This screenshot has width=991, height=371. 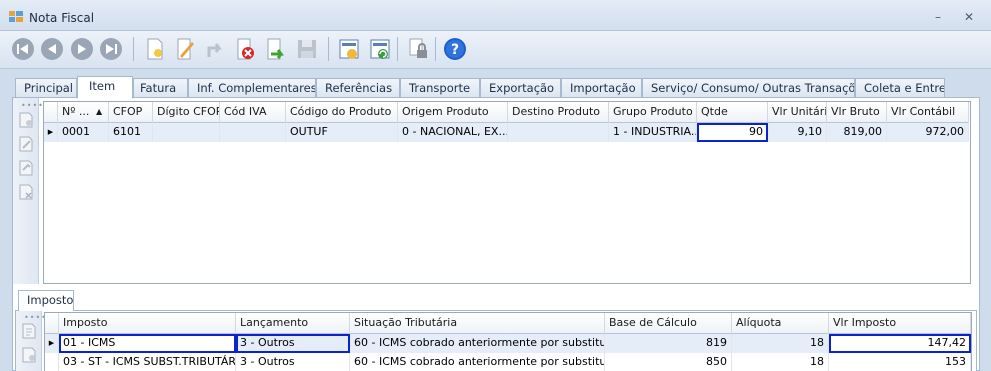 I want to click on item-side-toolbar: ••••, so click(x=28, y=191).